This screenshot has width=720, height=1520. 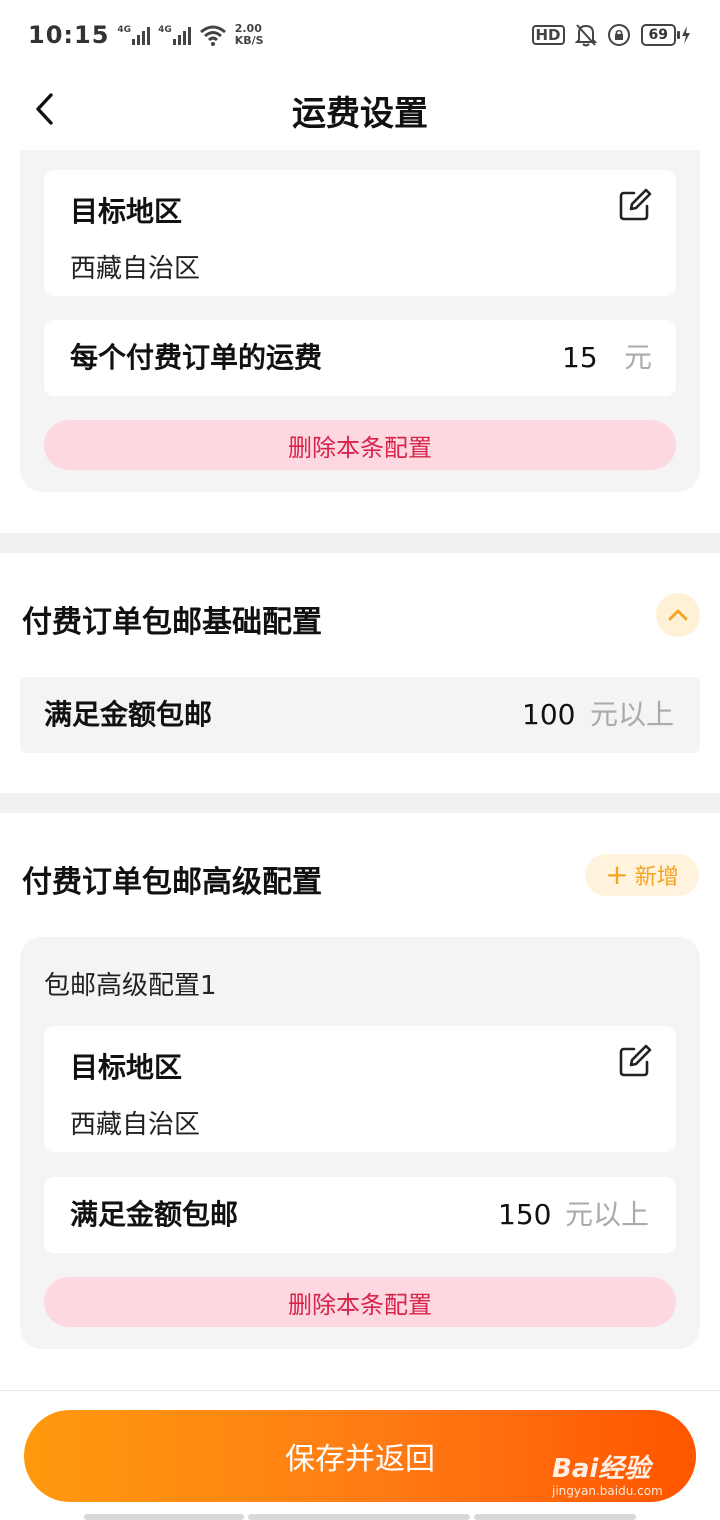 What do you see at coordinates (638, 357) in the screenshot?
I see `fee-unit: 元` at bounding box center [638, 357].